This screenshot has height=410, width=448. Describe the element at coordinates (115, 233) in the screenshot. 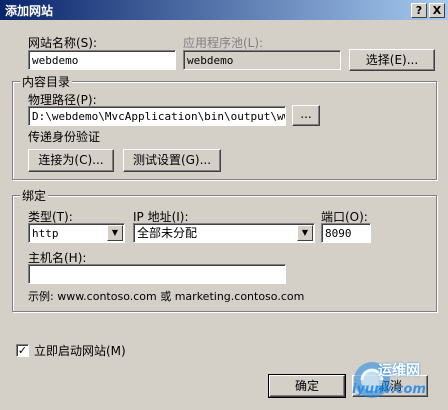

I see `type-dropdown-icon: ▼` at that location.